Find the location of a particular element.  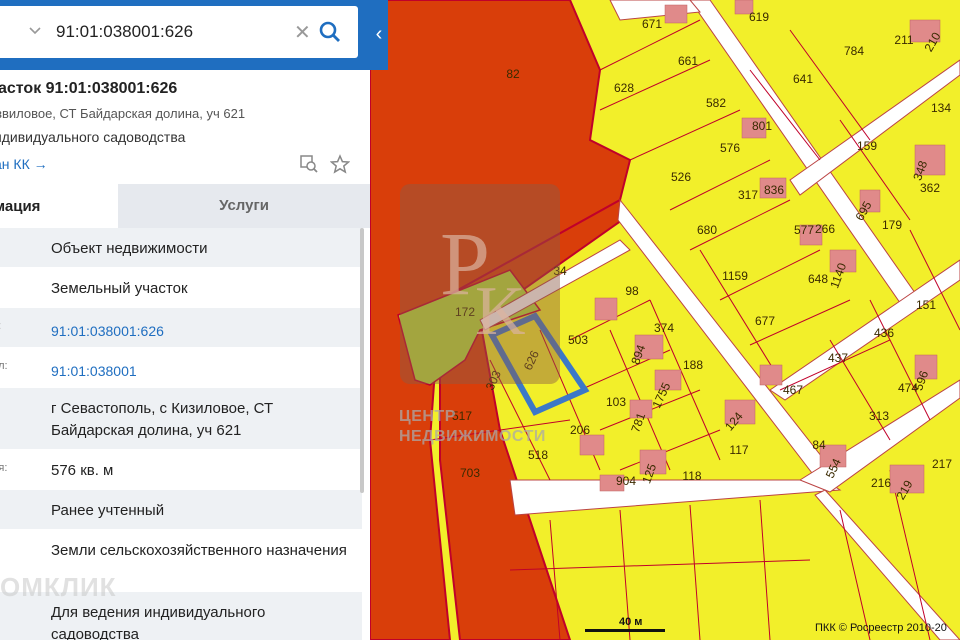

page-title: асток 91:01:038001:626 is located at coordinates (89, 88).